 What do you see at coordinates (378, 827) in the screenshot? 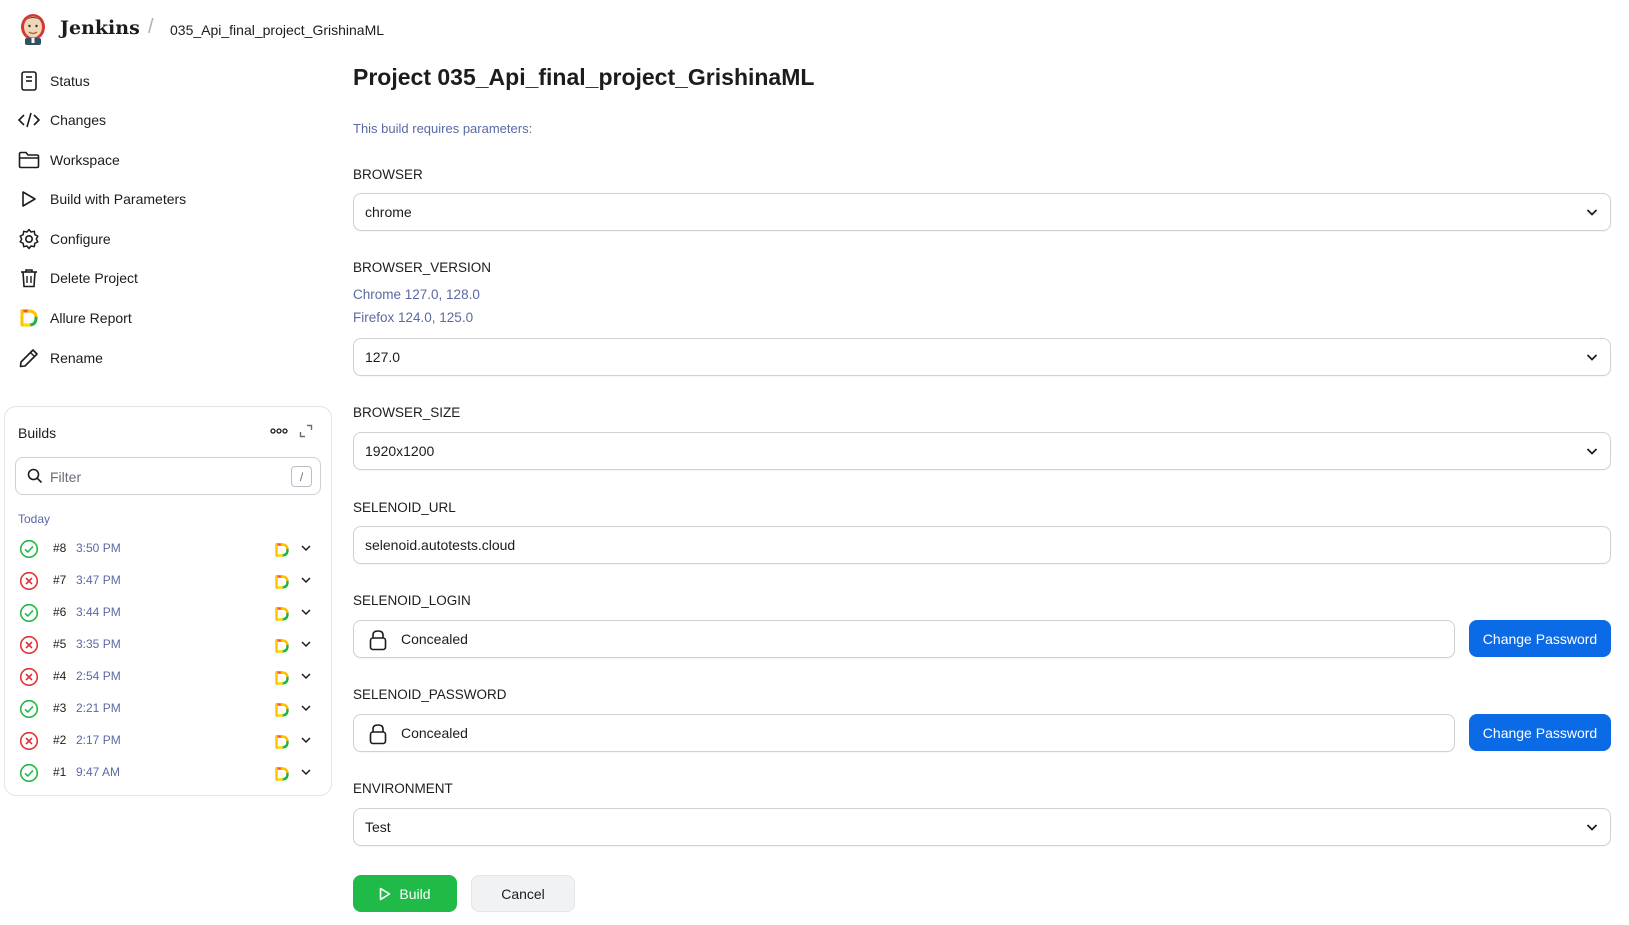
I see `select-value: Test` at bounding box center [378, 827].